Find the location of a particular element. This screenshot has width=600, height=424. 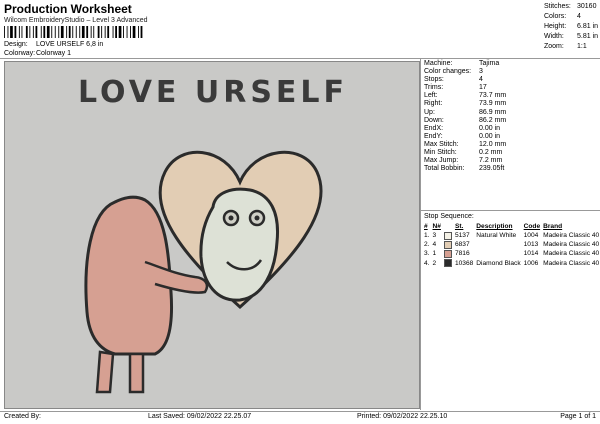

param-row: Max Stitch: 12.0 mm is located at coordinates (465, 144).